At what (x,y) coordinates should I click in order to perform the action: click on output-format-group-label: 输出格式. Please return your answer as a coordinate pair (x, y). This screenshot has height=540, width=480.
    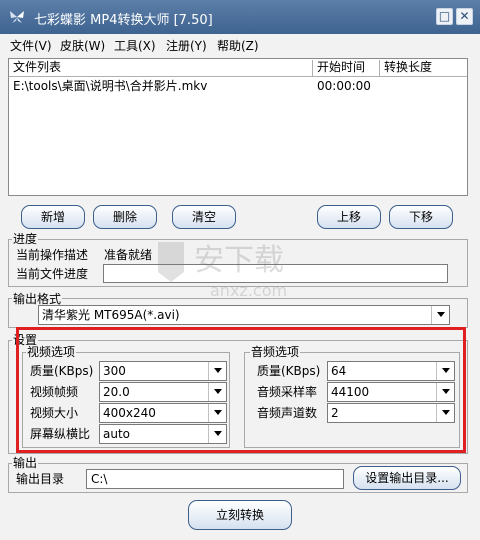
    Looking at the image, I should click on (37, 299).